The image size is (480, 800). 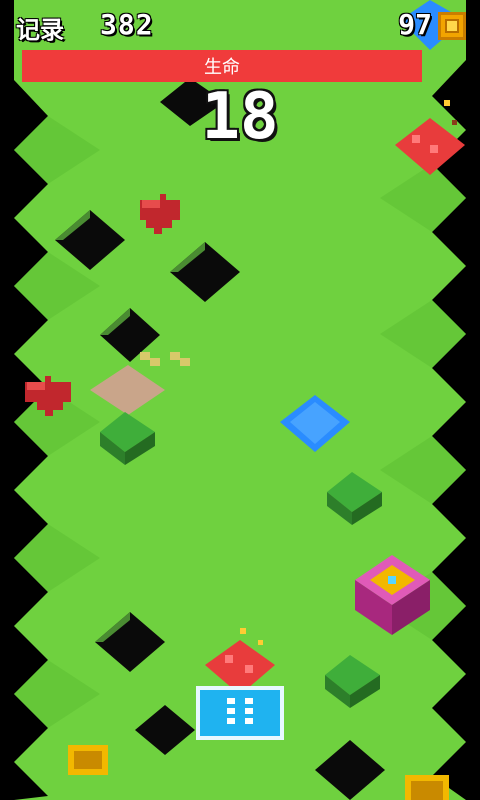 I want to click on life-label: 生命, so click(x=222, y=67).